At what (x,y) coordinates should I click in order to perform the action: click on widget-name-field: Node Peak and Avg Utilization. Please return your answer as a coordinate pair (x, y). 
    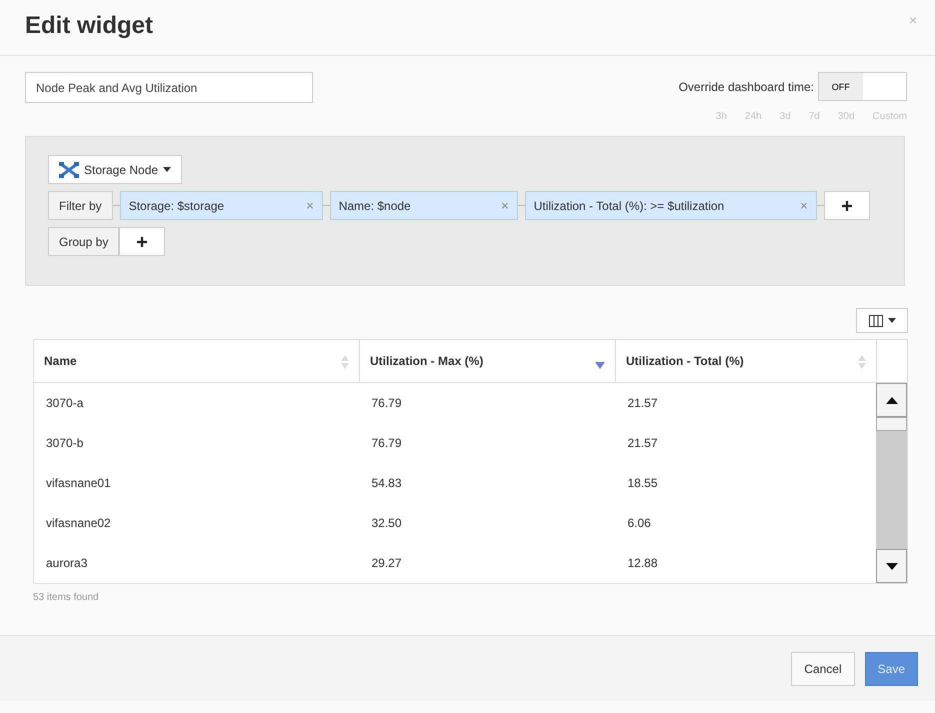
    Looking at the image, I should click on (169, 87).